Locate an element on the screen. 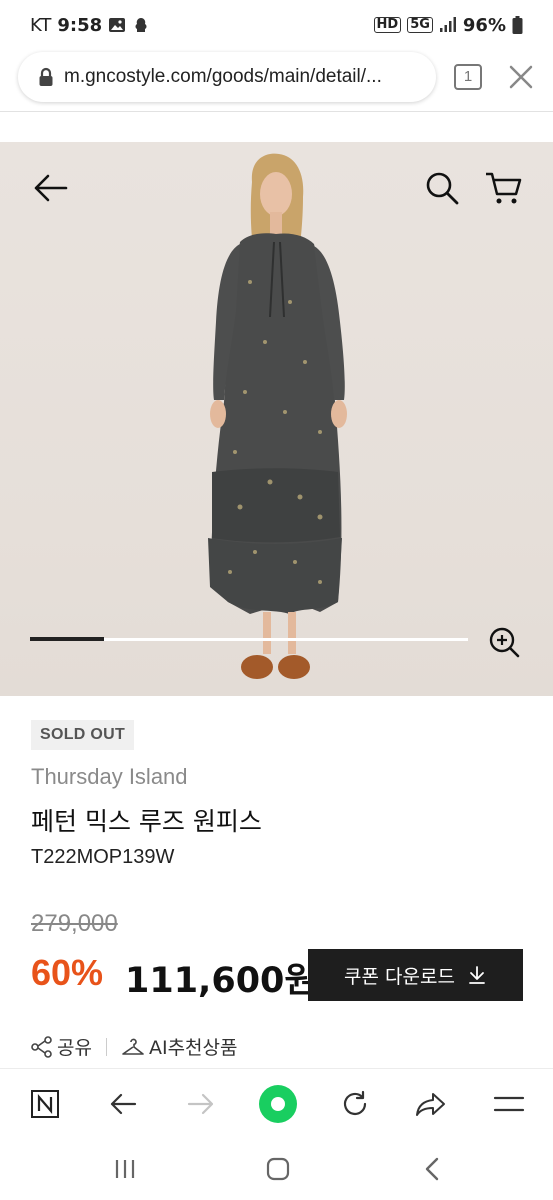 This screenshot has height=1200, width=553. cart-icon is located at coordinates (503, 188).